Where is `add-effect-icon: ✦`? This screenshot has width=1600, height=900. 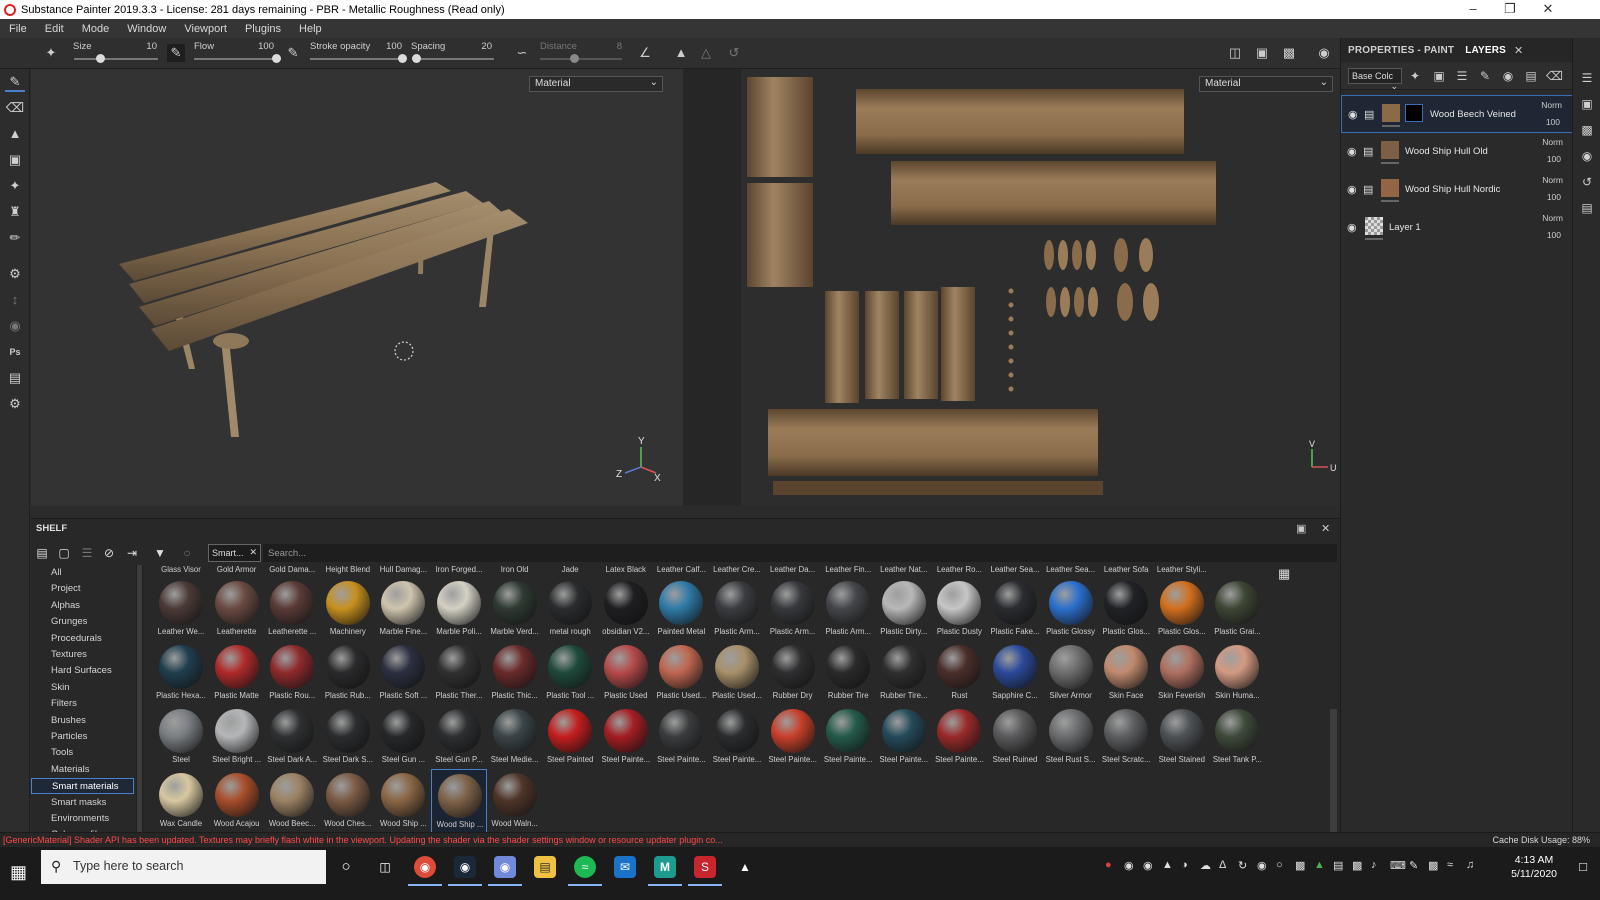
add-effect-icon: ✦ is located at coordinates (1415, 76).